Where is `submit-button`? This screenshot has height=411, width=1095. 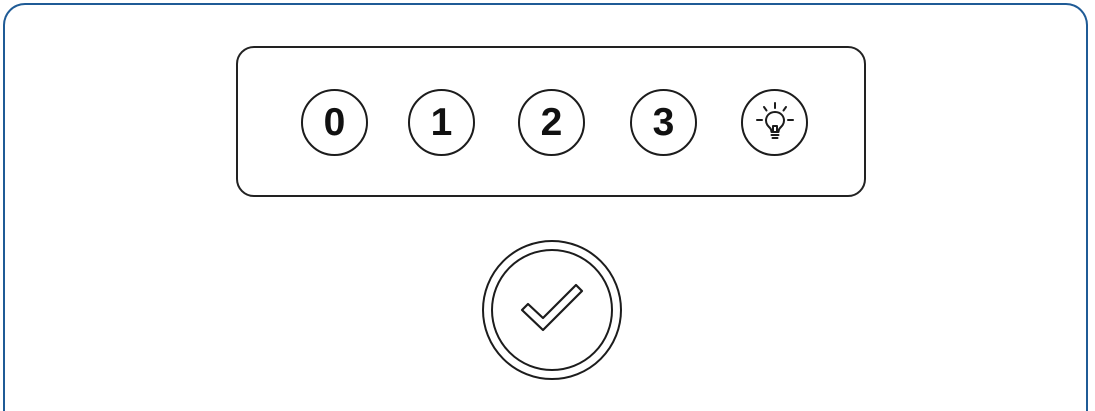 submit-button is located at coordinates (552, 310).